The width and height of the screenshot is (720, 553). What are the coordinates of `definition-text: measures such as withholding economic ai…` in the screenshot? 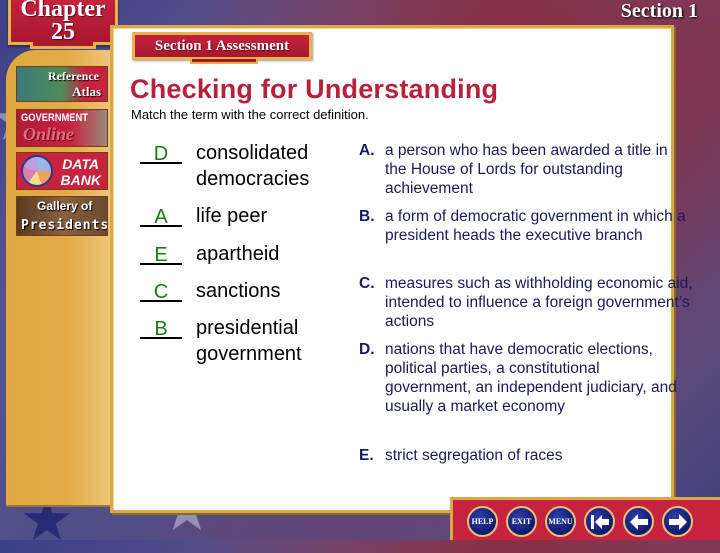 It's located at (539, 302).